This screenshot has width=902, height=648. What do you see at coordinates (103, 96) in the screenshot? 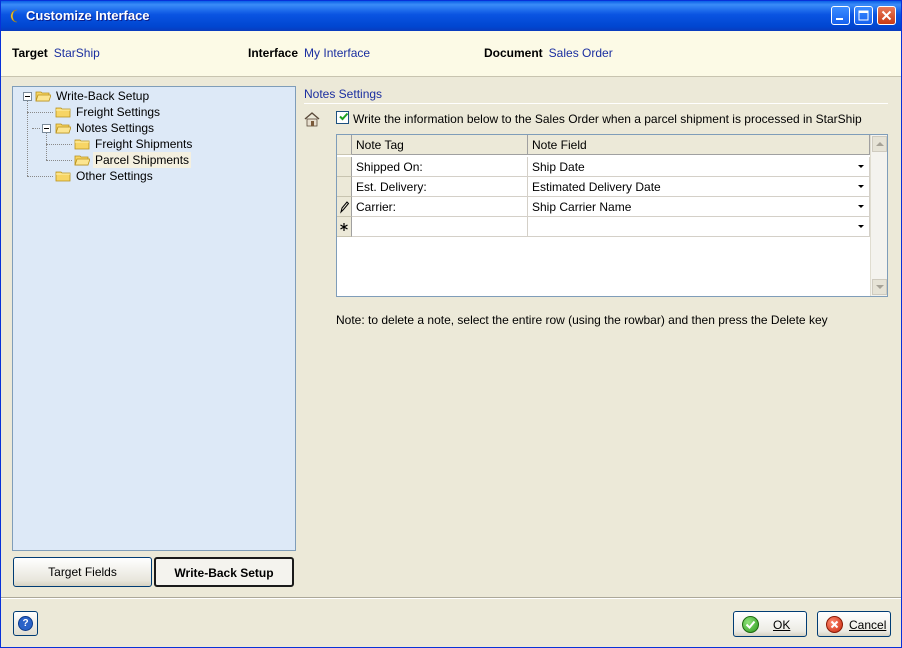
I see `tree-item-label: Write-Back Setup` at bounding box center [103, 96].